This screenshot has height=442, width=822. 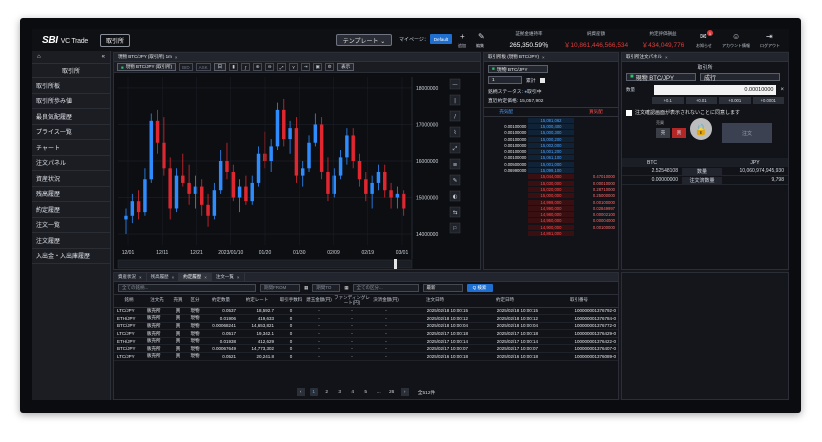 I want to click on sidebar-item: チャート, so click(x=71, y=148).